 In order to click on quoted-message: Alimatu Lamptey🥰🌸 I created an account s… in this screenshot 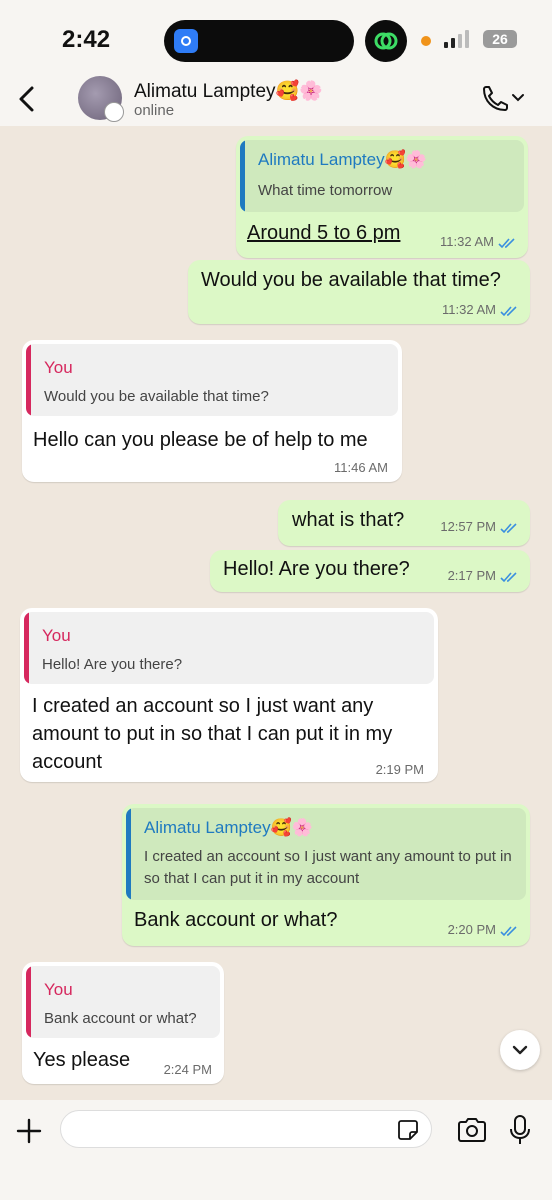, I will do `click(326, 854)`.